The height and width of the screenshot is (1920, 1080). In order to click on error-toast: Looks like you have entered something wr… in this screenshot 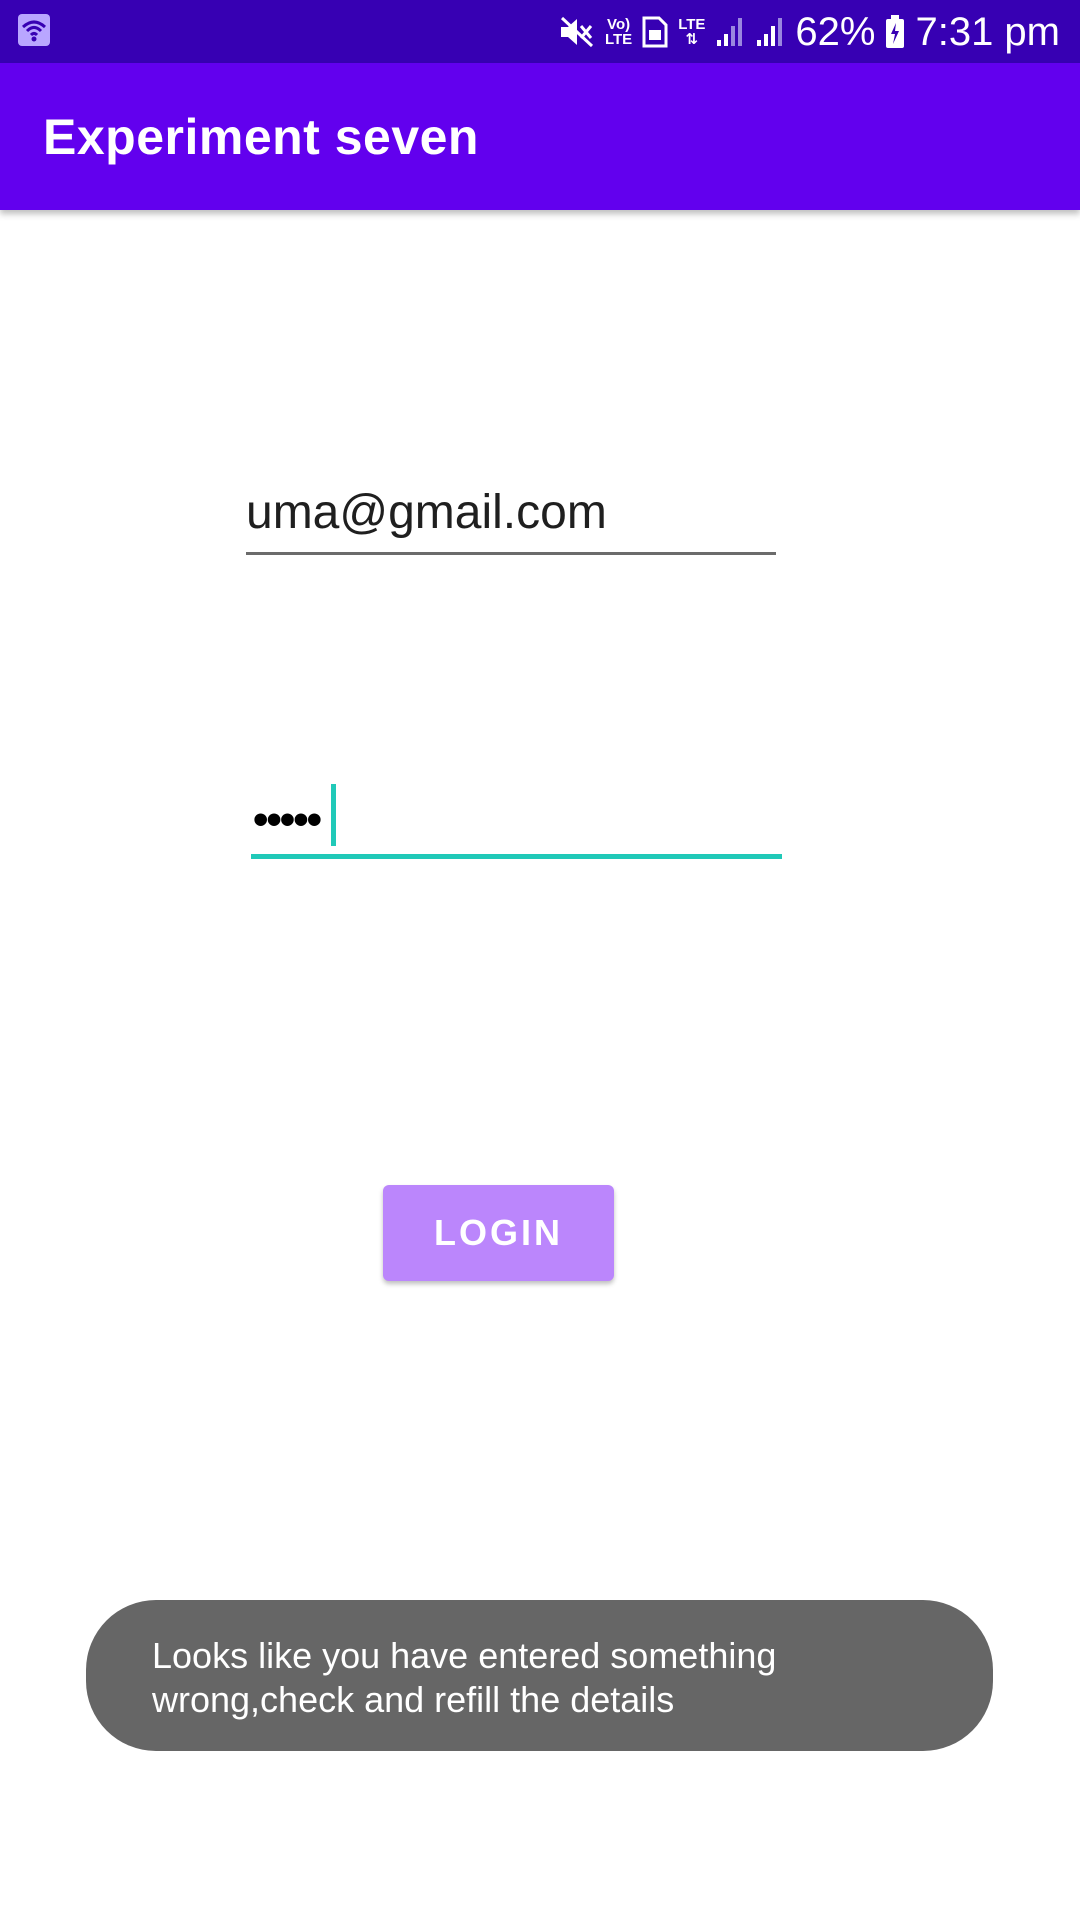, I will do `click(539, 1675)`.